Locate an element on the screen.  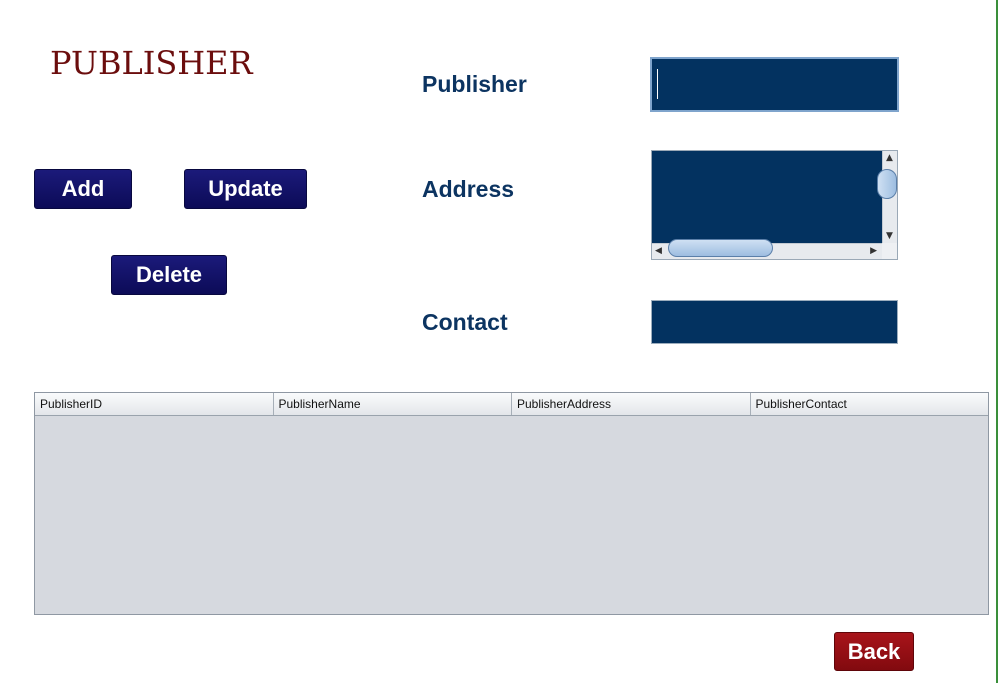
add-button: Add is located at coordinates (83, 189).